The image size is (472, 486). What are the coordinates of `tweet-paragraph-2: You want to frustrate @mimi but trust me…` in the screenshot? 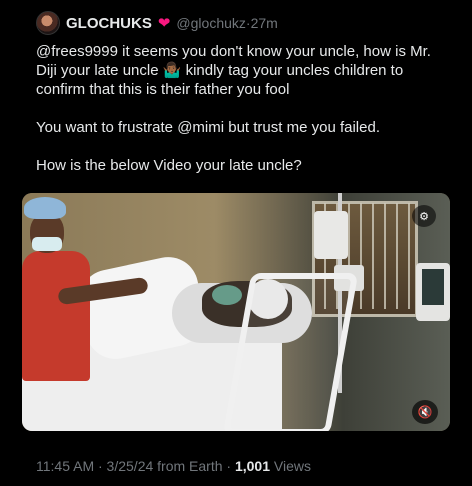 It's located at (208, 127).